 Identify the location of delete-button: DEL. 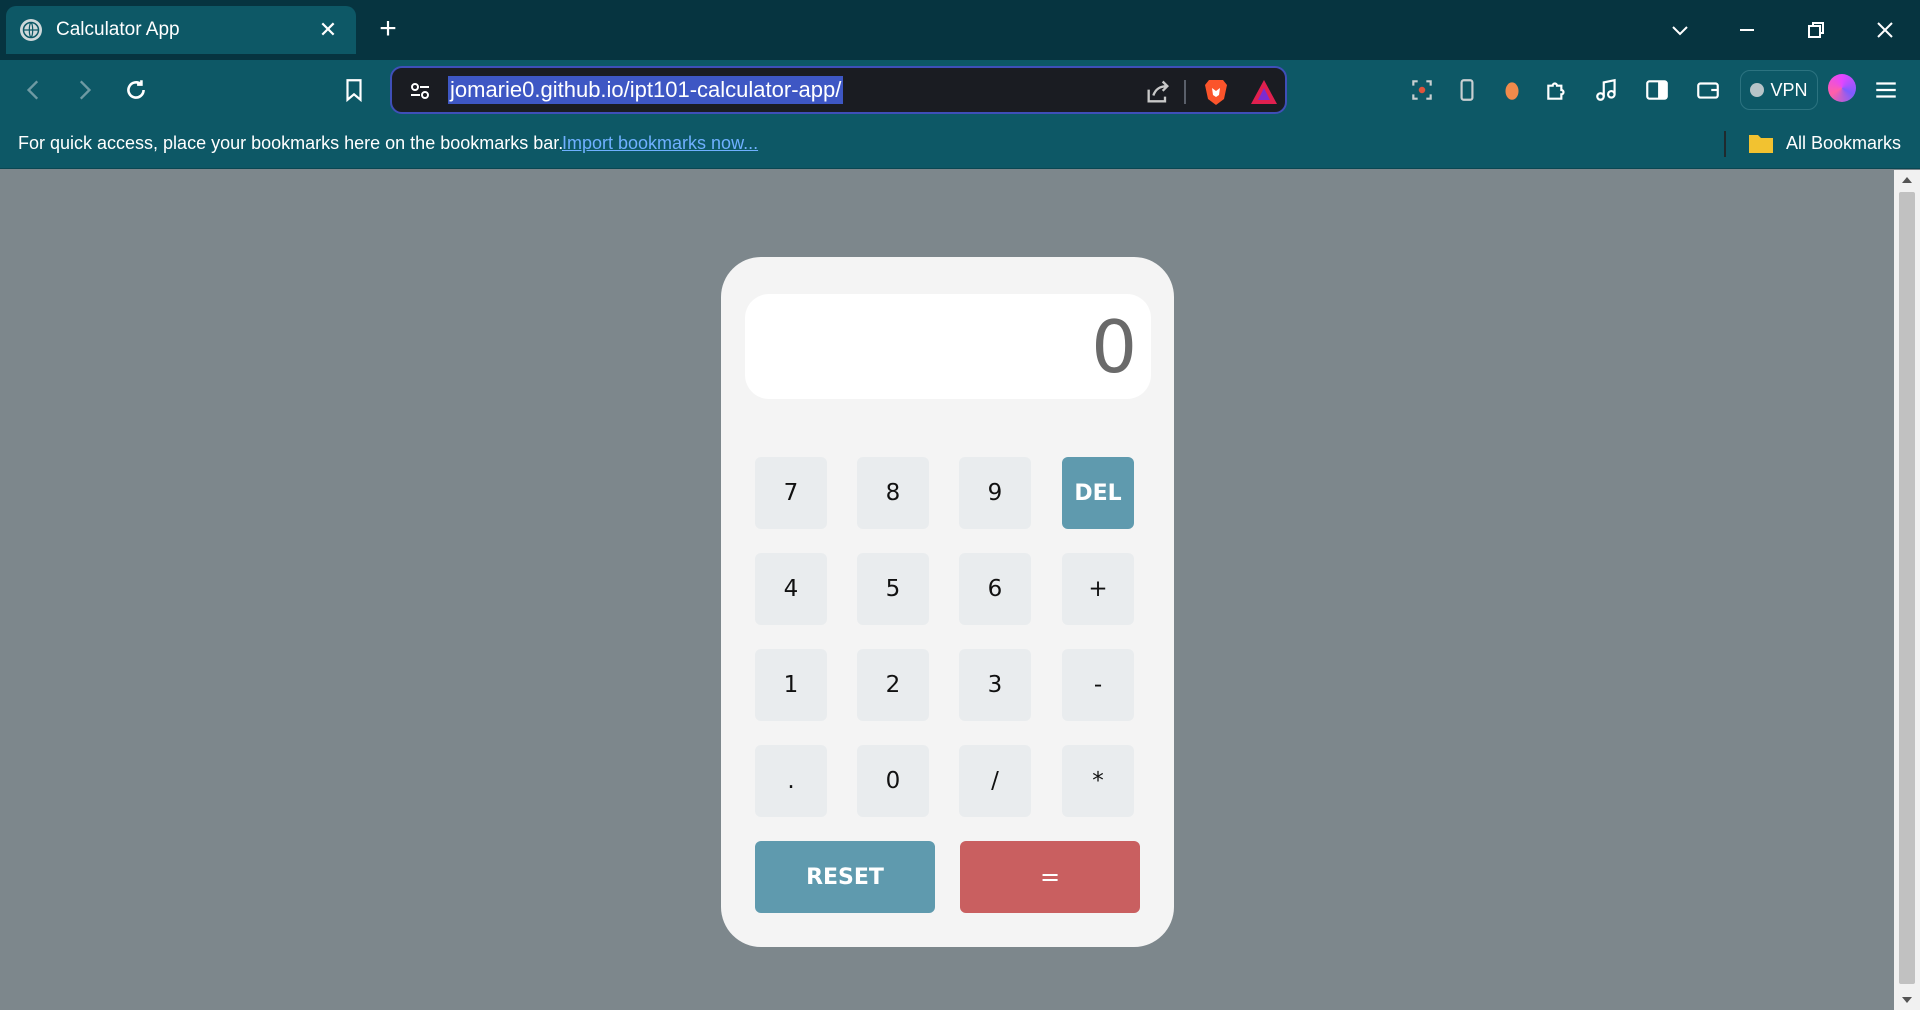
(1098, 493).